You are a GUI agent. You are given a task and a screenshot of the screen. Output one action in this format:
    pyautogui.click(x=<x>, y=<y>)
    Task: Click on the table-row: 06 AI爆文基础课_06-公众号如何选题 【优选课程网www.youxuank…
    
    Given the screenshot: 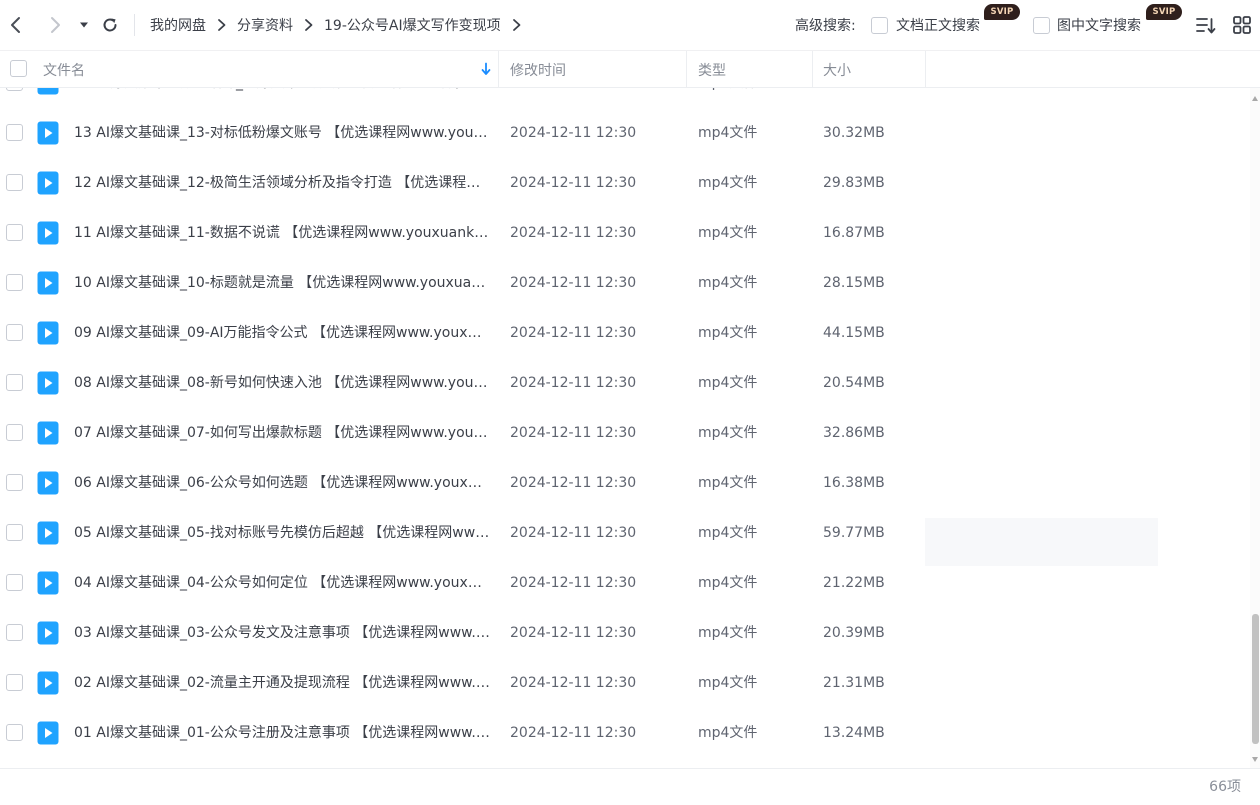 What is the action you would take?
    pyautogui.click(x=625, y=483)
    